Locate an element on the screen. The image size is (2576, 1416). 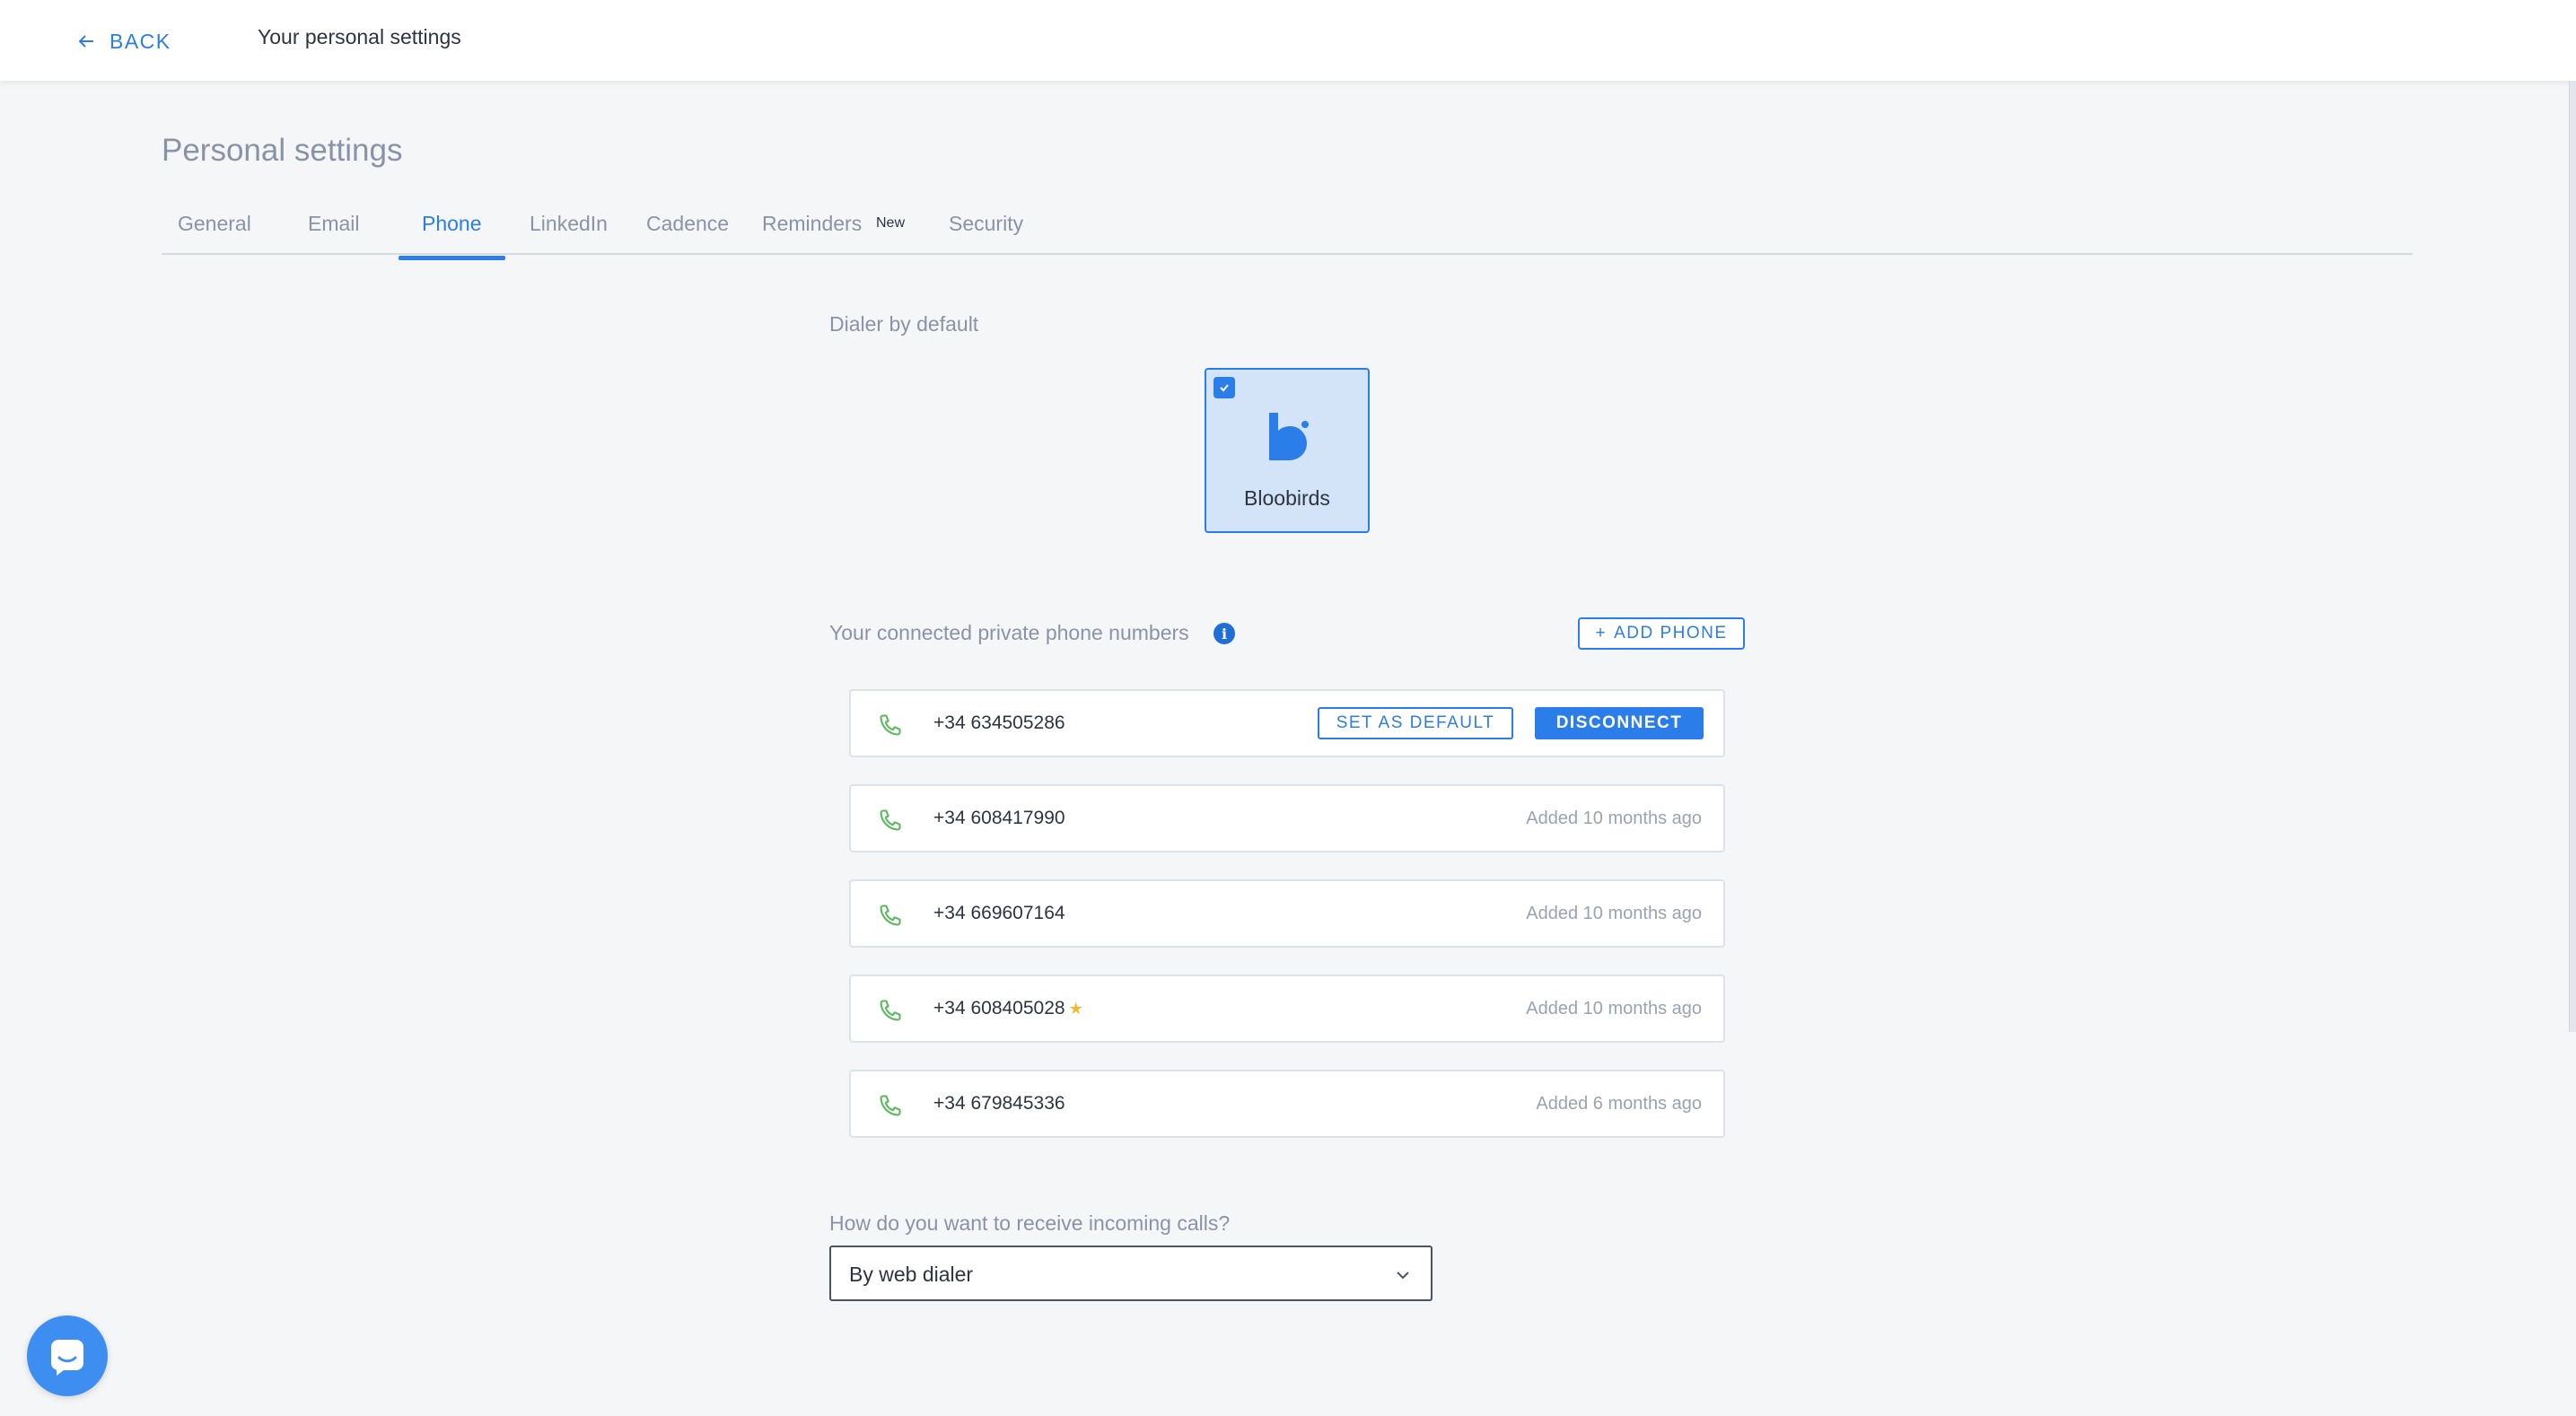
back-label: BACK is located at coordinates (140, 41).